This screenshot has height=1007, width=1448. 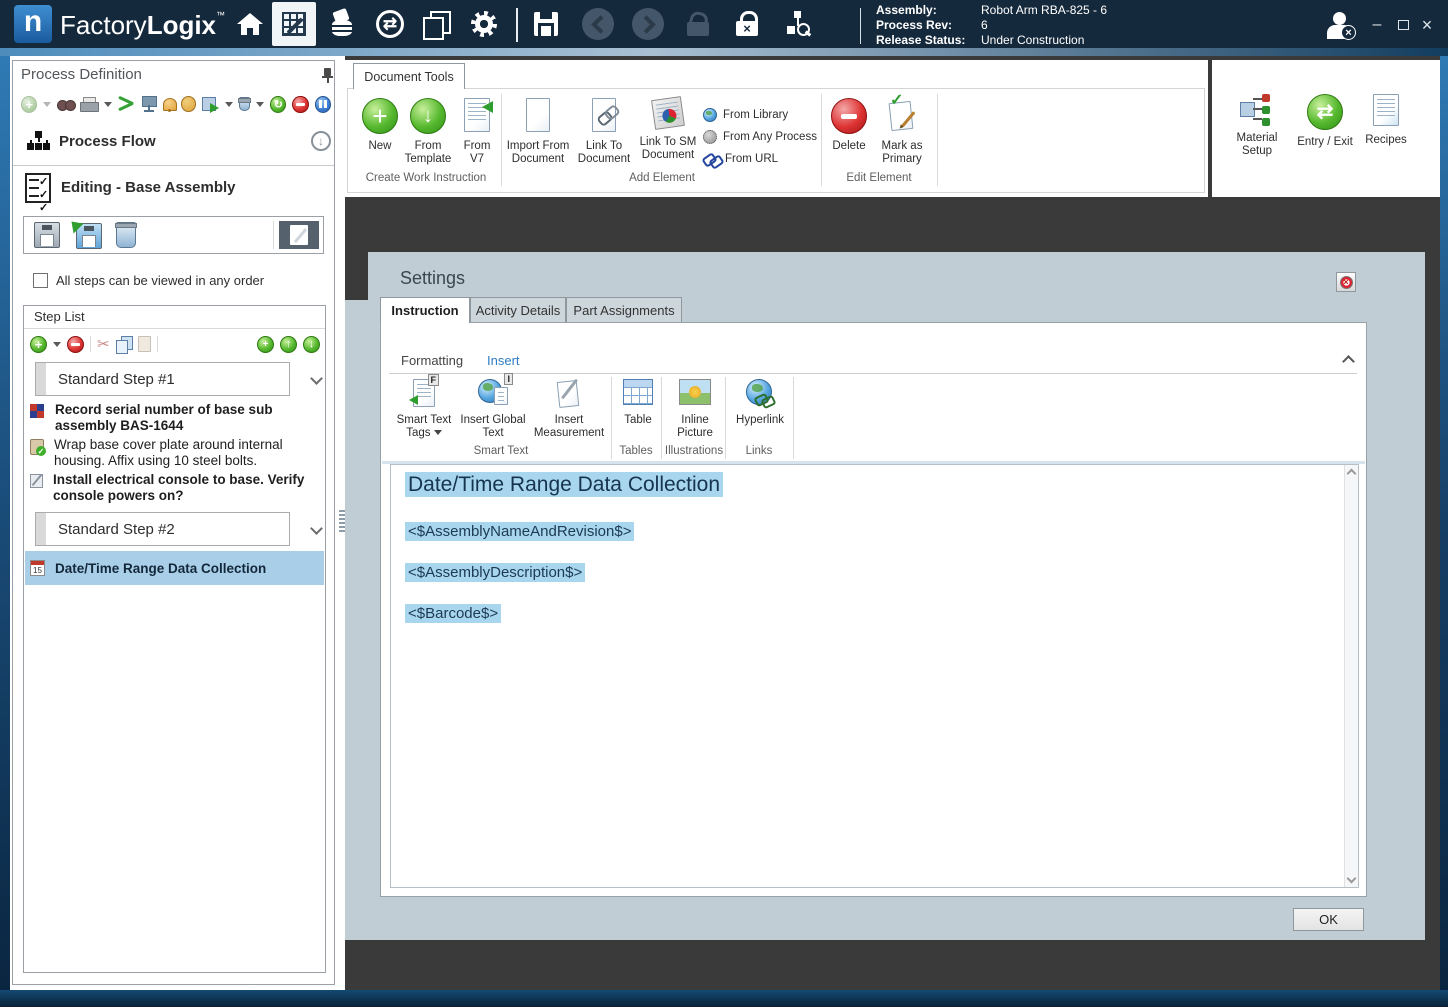 I want to click on panel-title: Process Definition, so click(x=81, y=74).